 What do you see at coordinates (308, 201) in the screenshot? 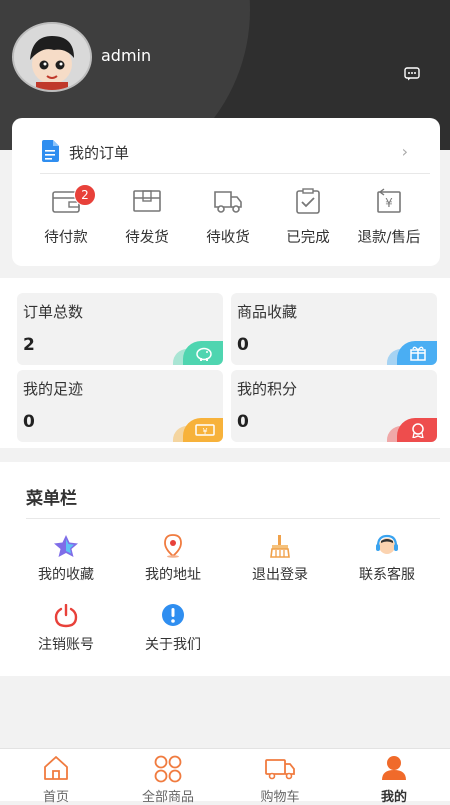
I see `clipboard-check-icon` at bounding box center [308, 201].